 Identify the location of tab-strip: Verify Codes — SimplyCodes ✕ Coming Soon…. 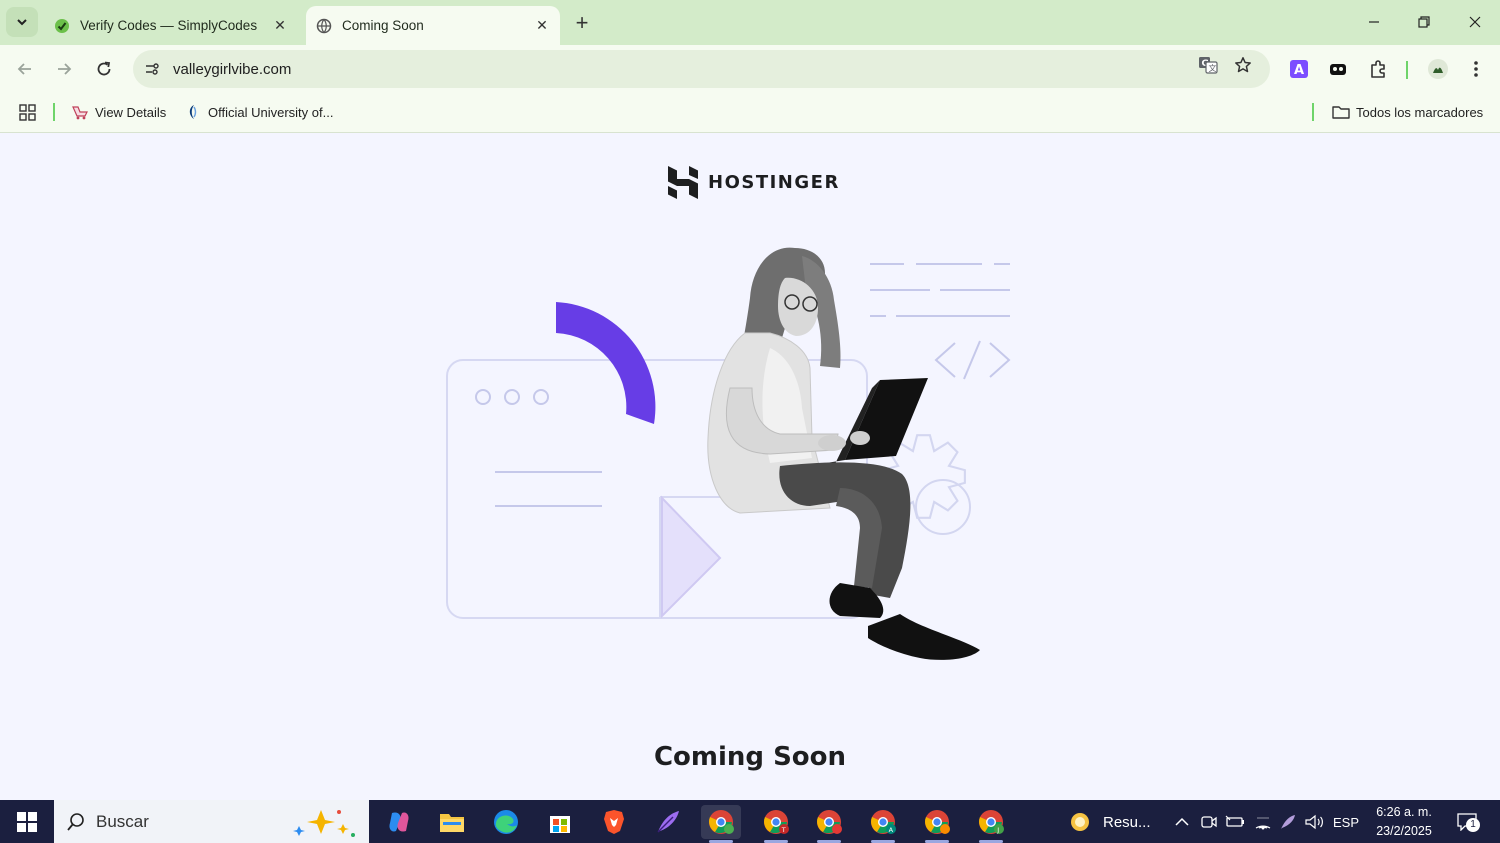
(750, 22).